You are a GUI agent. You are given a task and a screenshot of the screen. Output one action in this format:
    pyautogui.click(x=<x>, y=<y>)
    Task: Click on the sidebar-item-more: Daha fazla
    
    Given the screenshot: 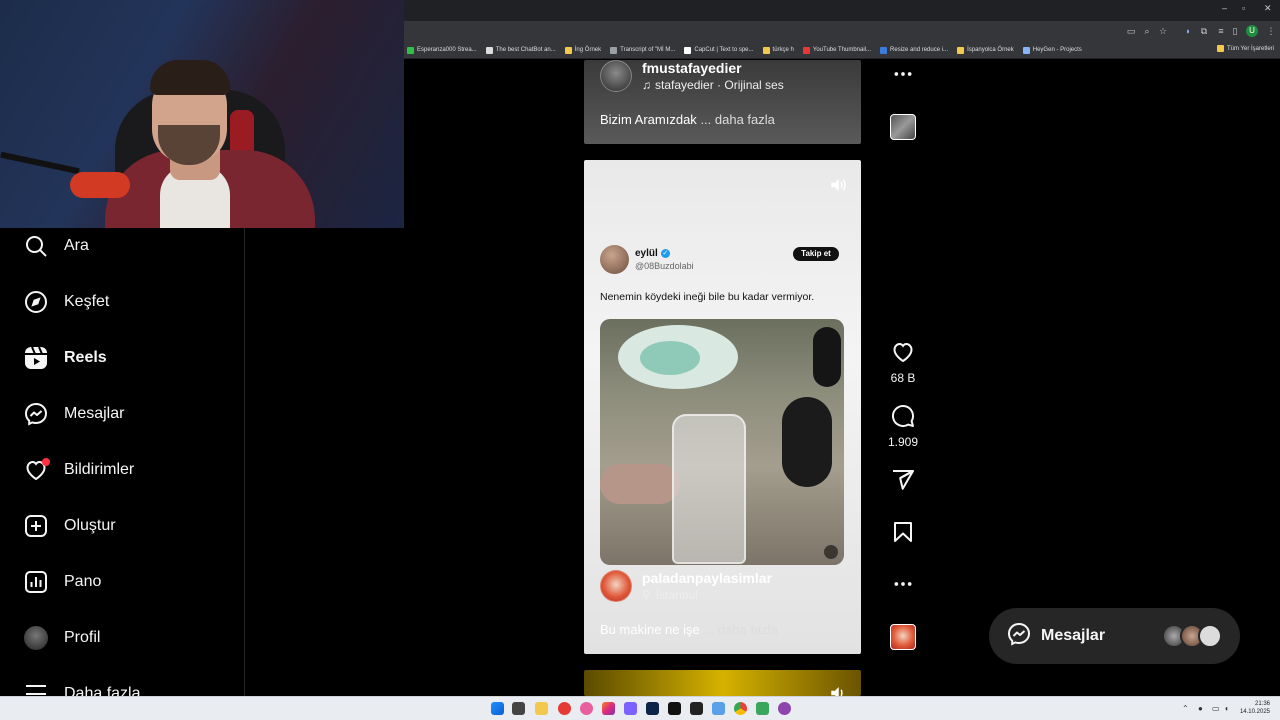 What is the action you would take?
    pyautogui.click(x=82, y=687)
    